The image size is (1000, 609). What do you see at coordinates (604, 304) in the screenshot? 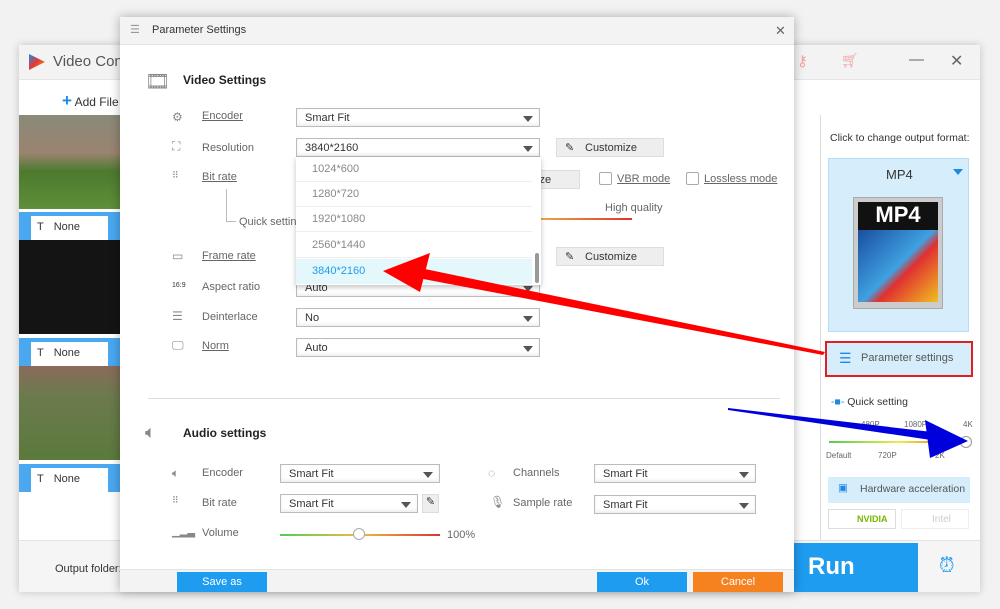
I see `red-arrow` at bounding box center [604, 304].